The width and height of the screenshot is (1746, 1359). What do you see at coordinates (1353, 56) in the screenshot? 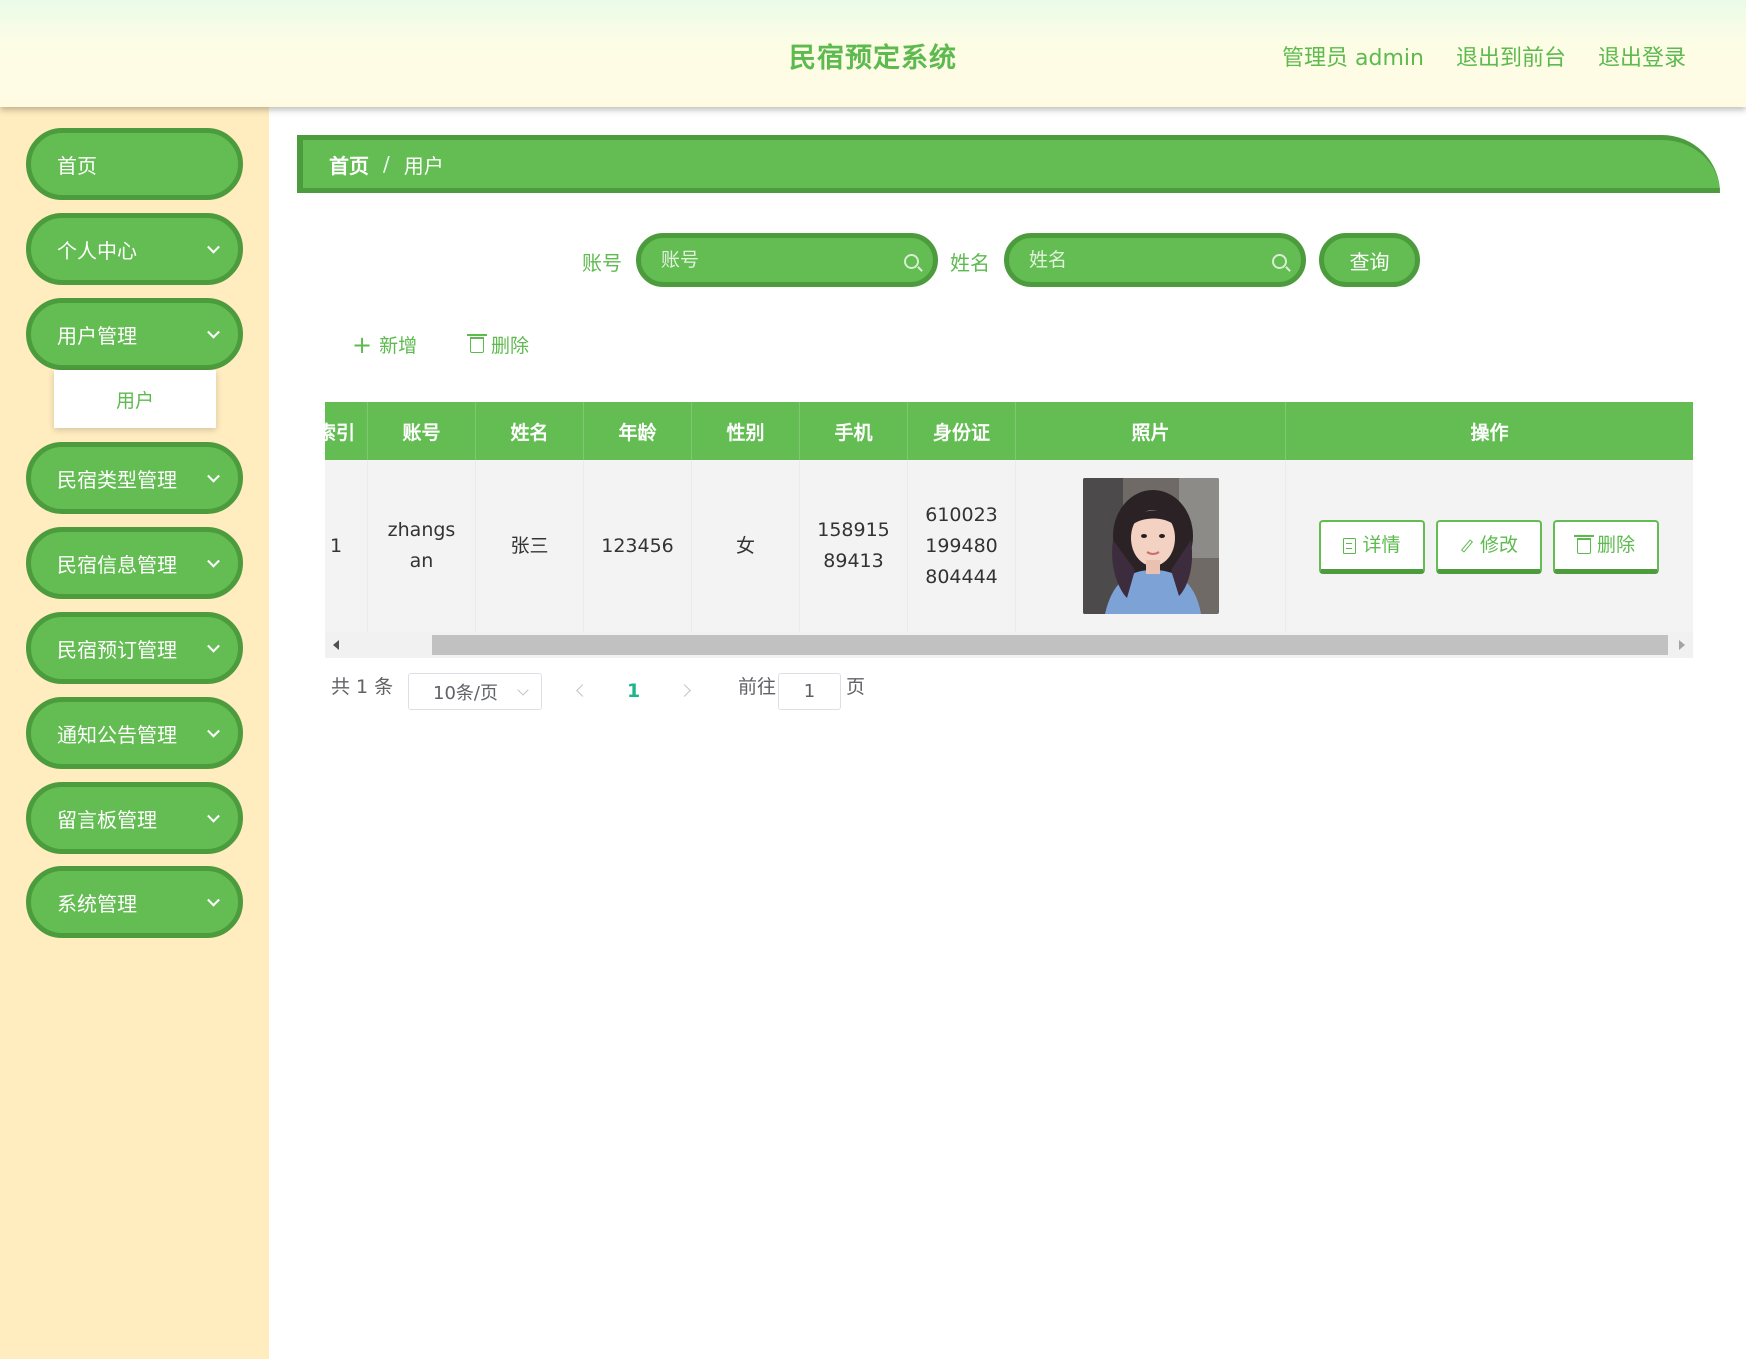
I see `admin-user-label: 管理员 admin` at bounding box center [1353, 56].